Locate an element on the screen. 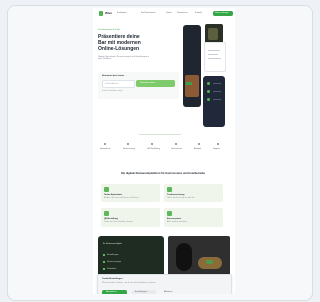 The height and width of the screenshot is (302, 320). nav-item-contact: Kontakt is located at coordinates (198, 13).